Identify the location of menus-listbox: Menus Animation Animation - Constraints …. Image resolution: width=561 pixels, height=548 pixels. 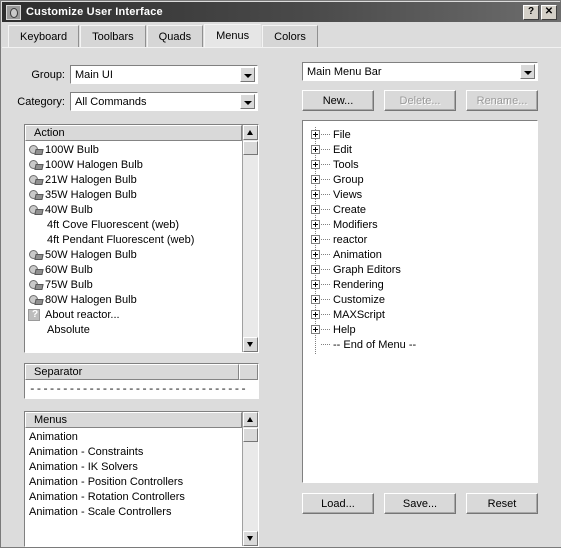
(141, 479).